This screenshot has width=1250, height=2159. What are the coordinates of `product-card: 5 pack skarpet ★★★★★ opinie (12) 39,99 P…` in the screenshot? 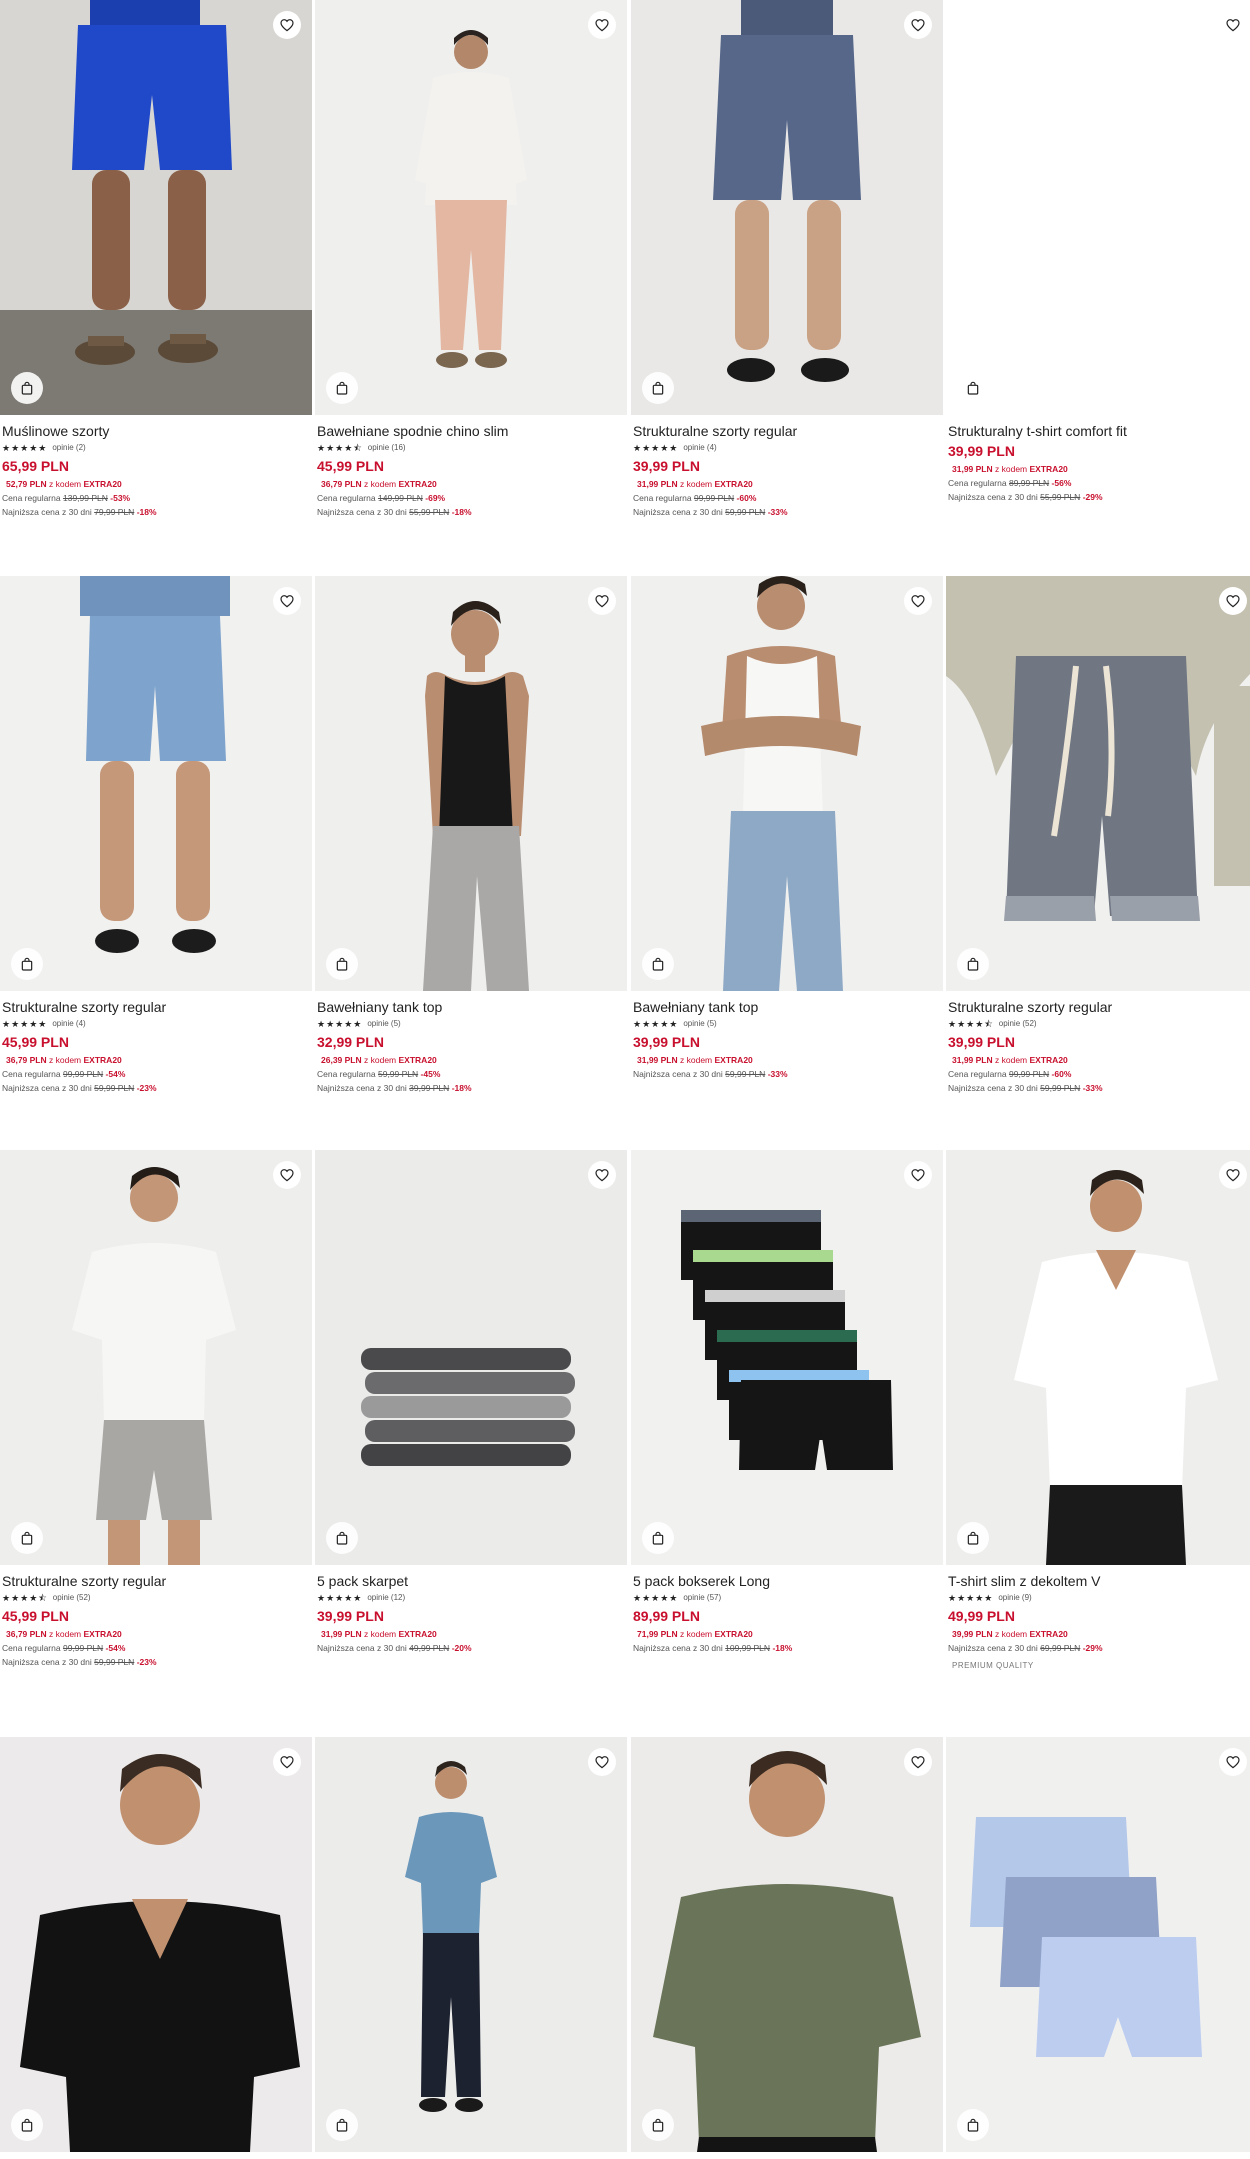 It's located at (471, 1402).